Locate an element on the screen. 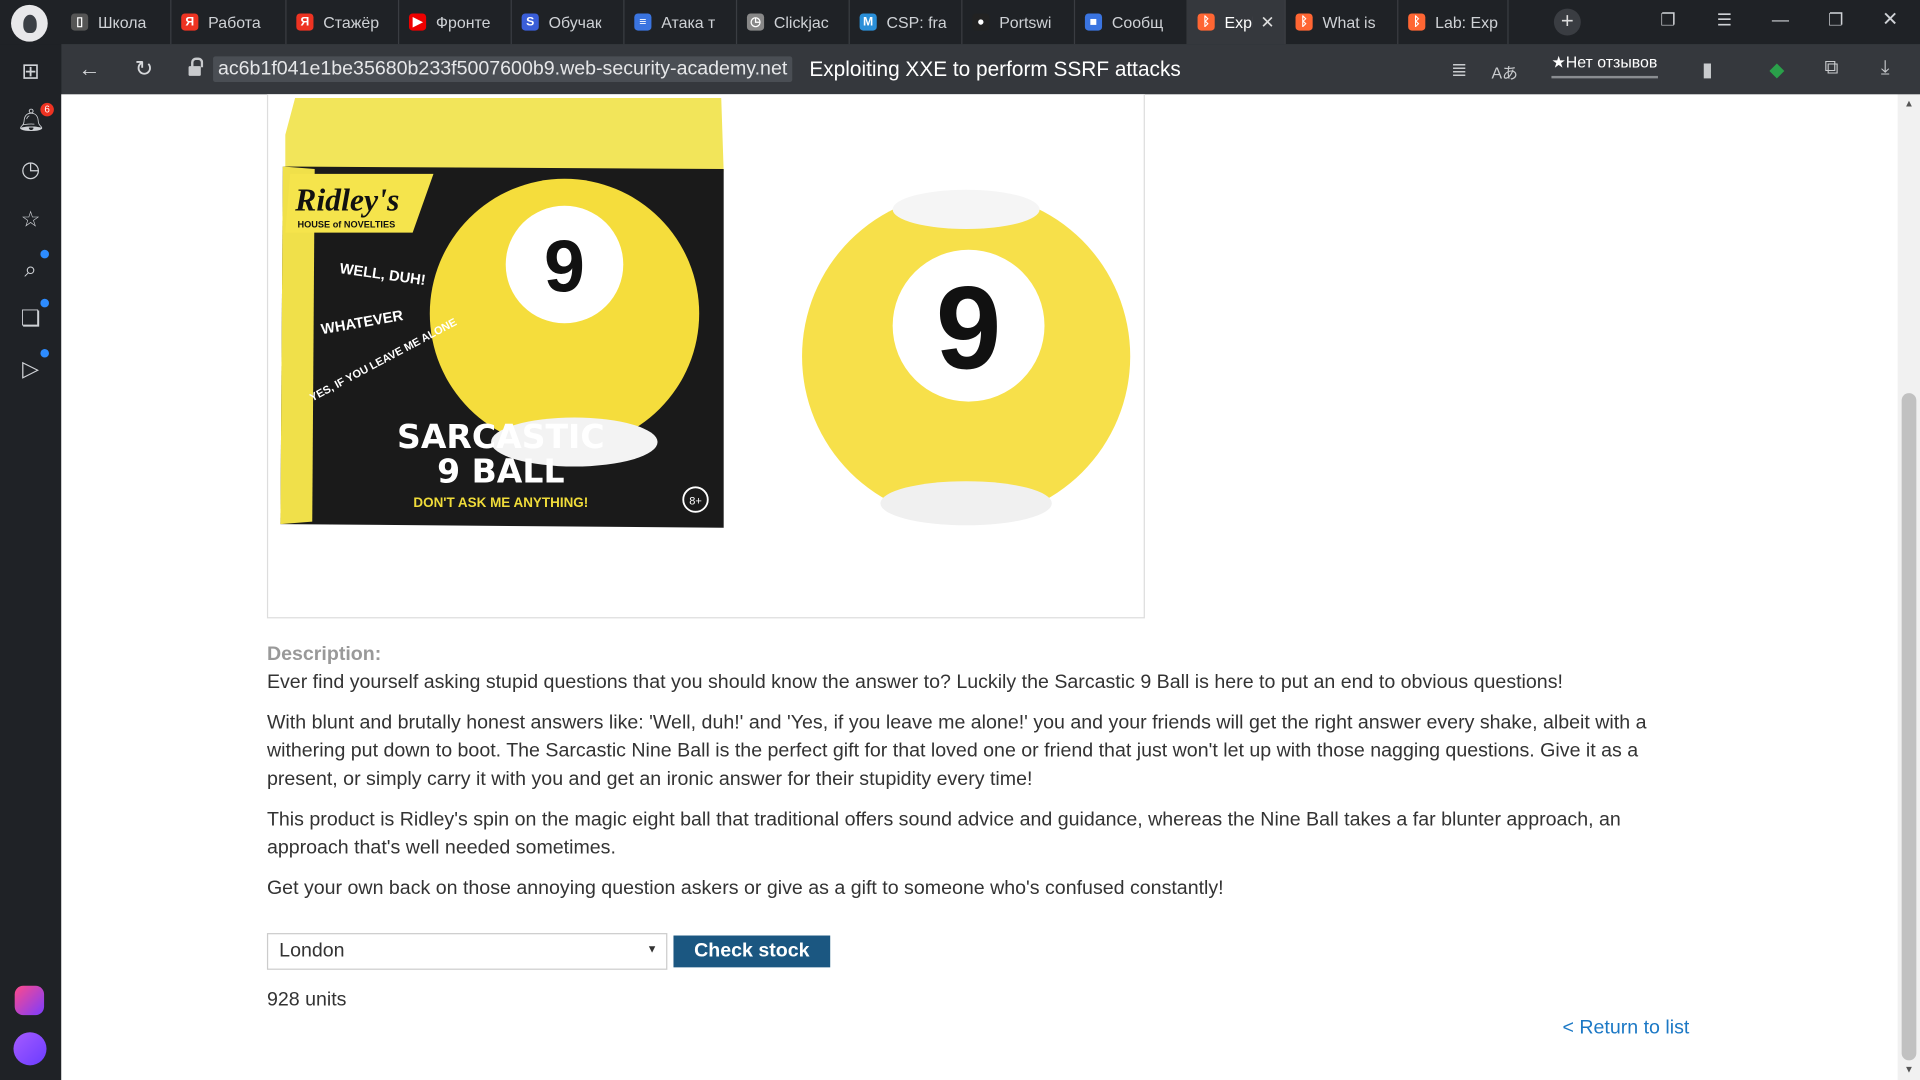 The width and height of the screenshot is (1920, 1080). browser-tab: ᛒ Lab: Exp is located at coordinates (1453, 22).